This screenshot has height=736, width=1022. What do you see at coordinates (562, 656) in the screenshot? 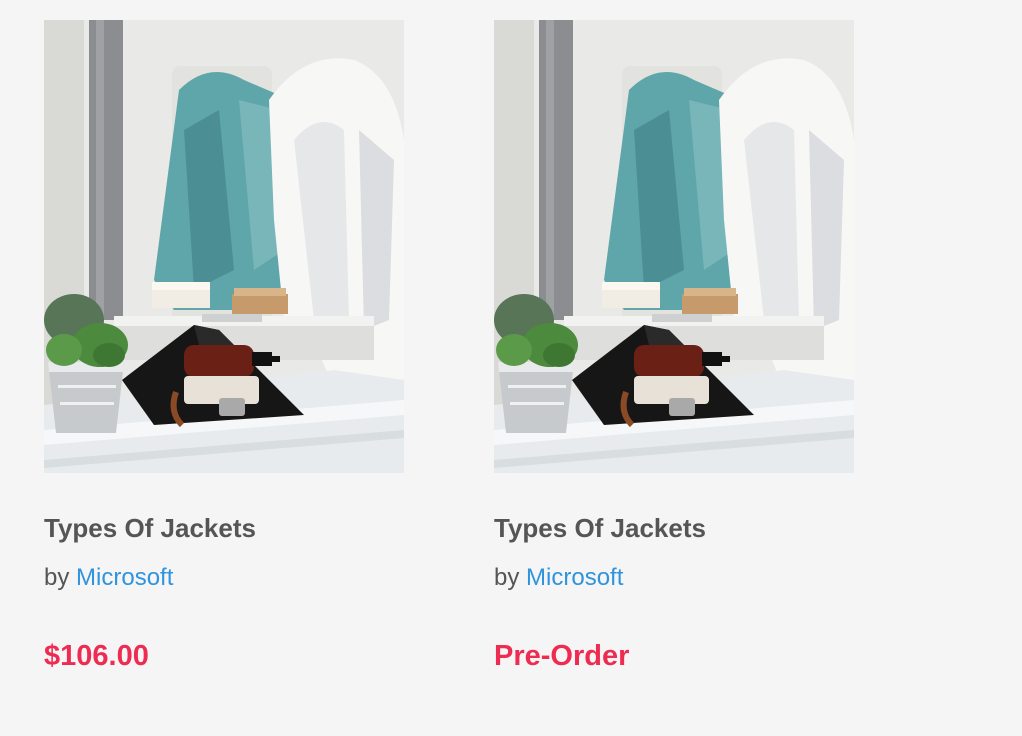
I see `product-price: Pre-Order` at bounding box center [562, 656].